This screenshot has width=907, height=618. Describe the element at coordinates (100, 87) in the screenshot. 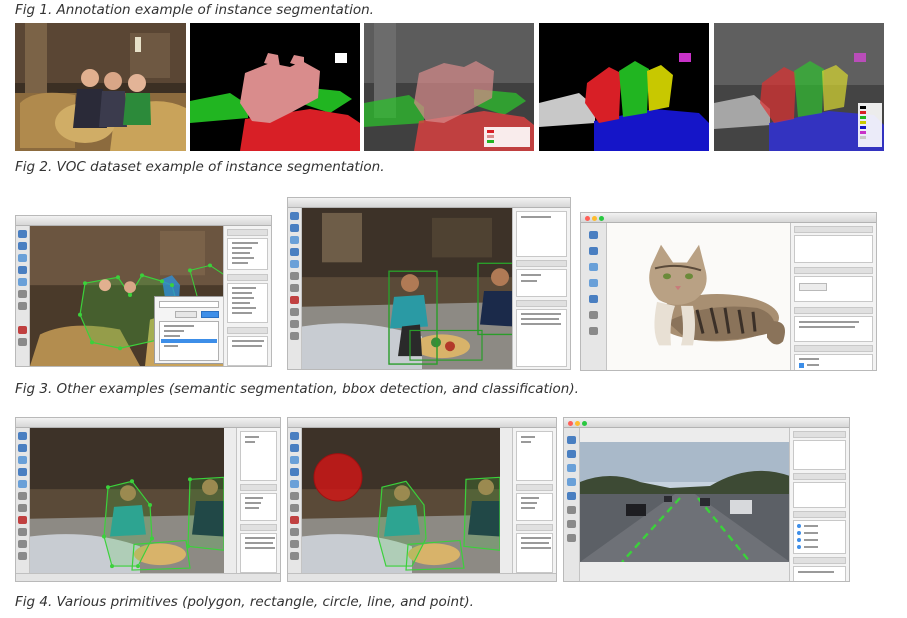

I see `fig1-original-photo` at that location.